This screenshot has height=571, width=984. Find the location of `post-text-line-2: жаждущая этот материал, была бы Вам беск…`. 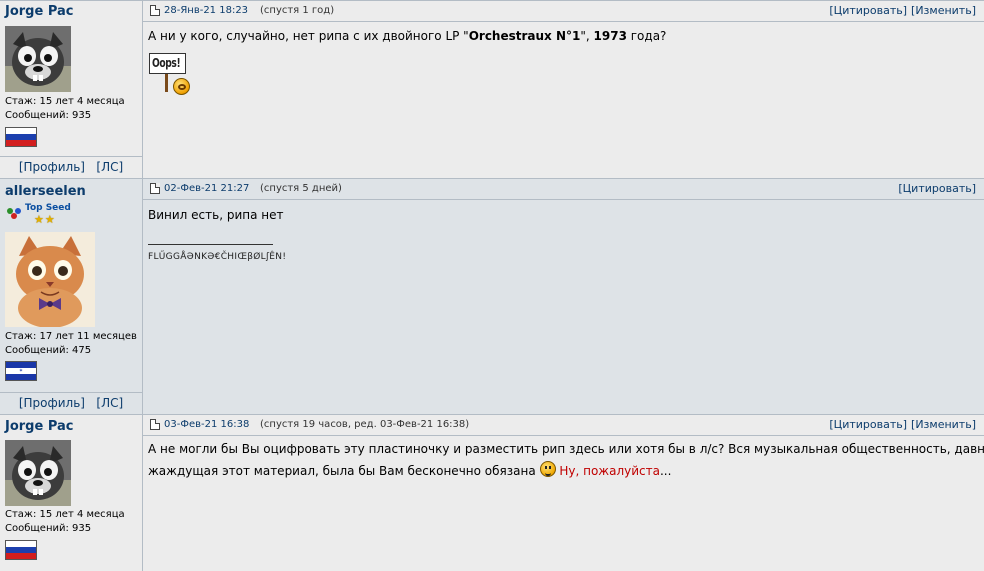

post-text-line-2: жаждущая этот материал, была бы Вам беск… is located at coordinates (564, 471).